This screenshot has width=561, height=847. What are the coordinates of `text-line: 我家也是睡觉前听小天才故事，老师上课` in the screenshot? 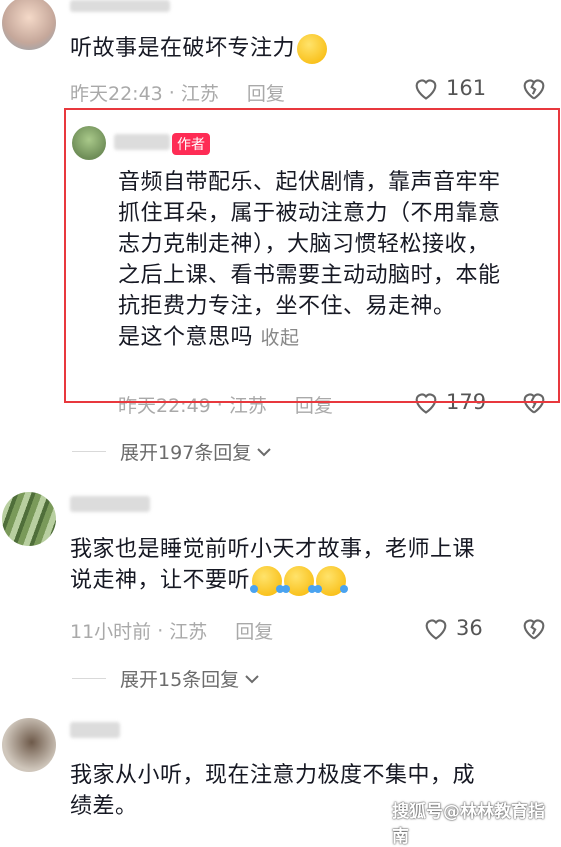 It's located at (273, 549).